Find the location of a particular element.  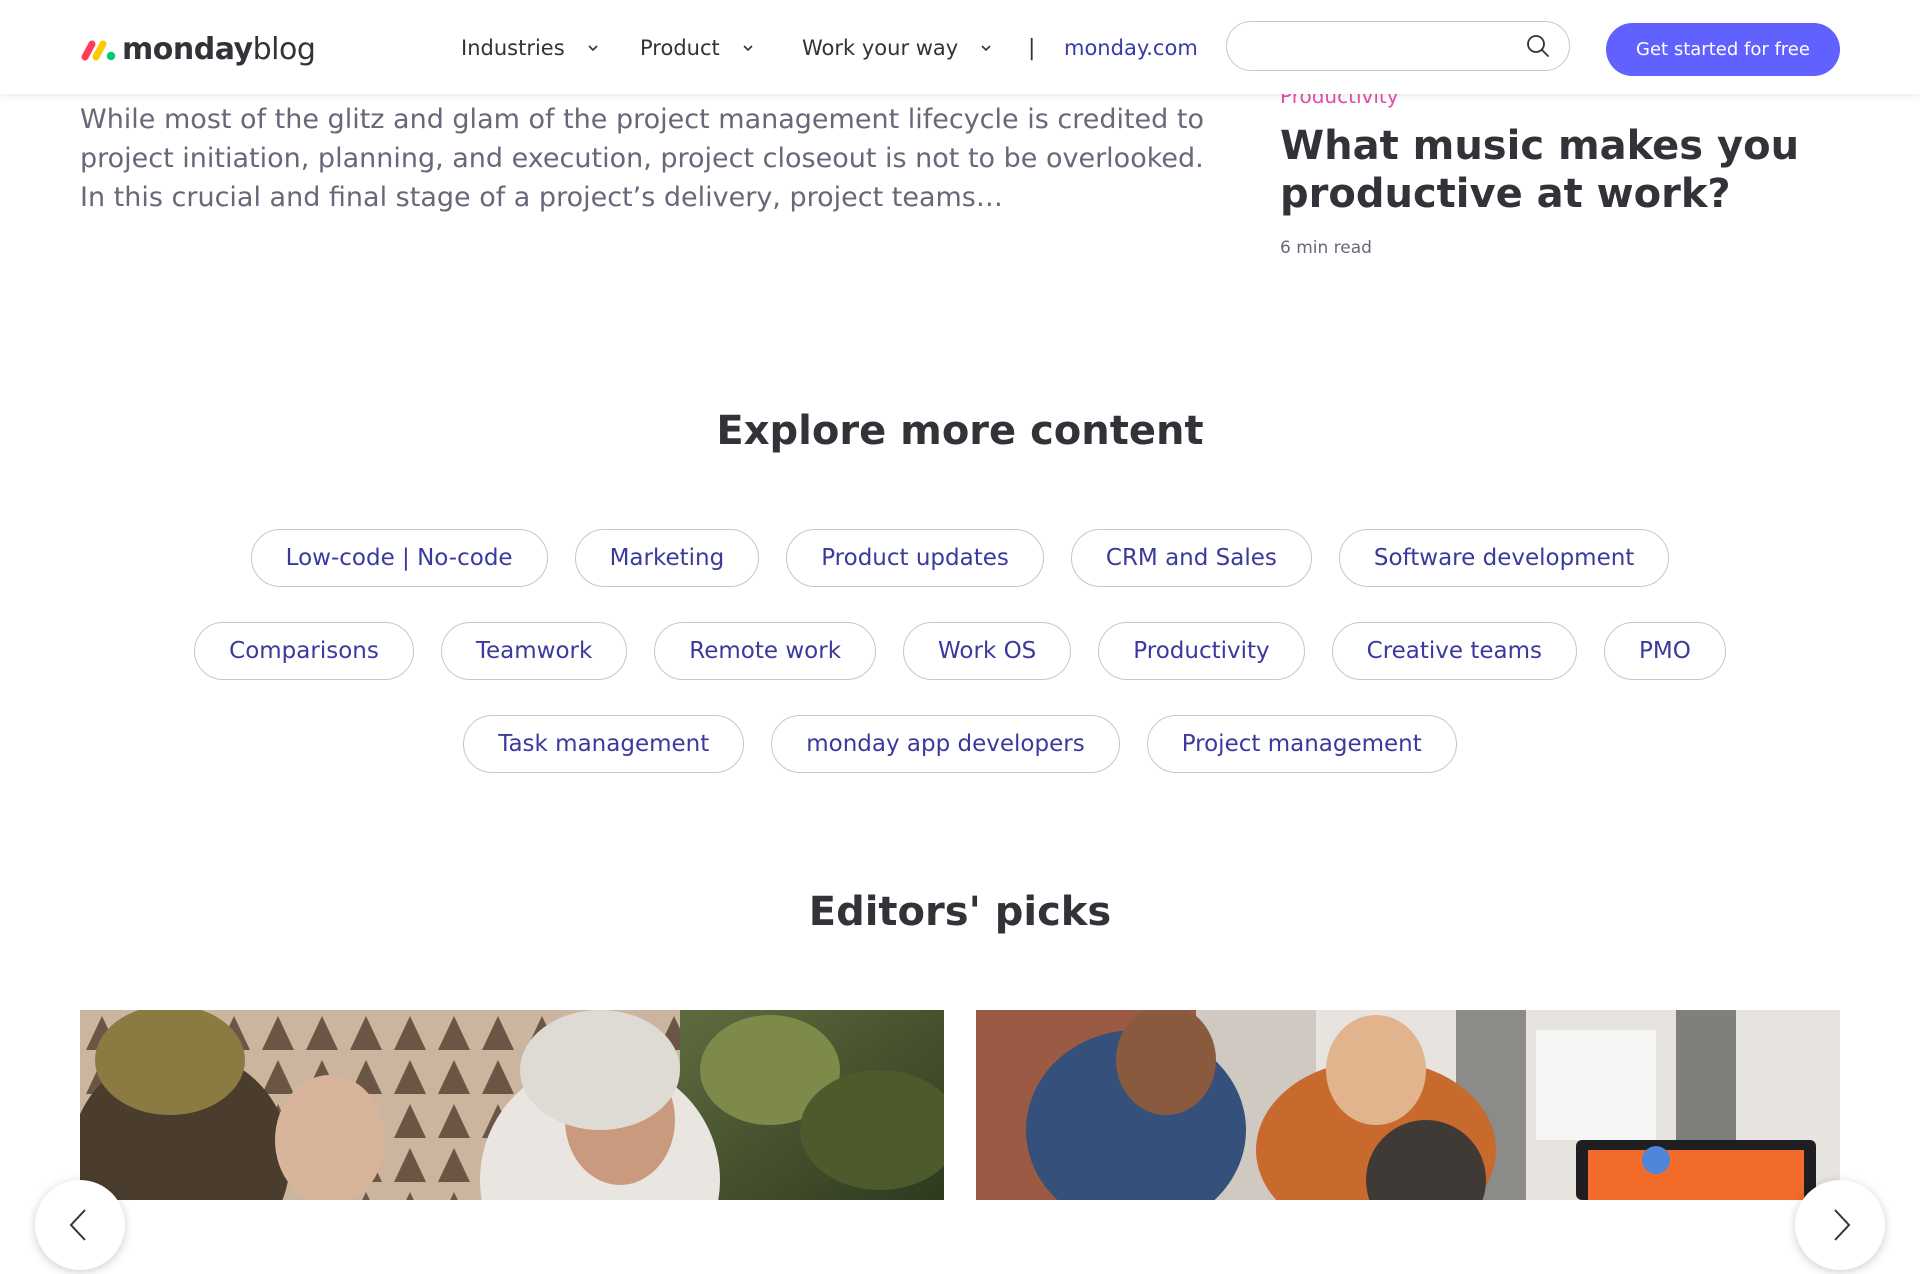

side-article-read-time: 6 min read is located at coordinates (1326, 248).